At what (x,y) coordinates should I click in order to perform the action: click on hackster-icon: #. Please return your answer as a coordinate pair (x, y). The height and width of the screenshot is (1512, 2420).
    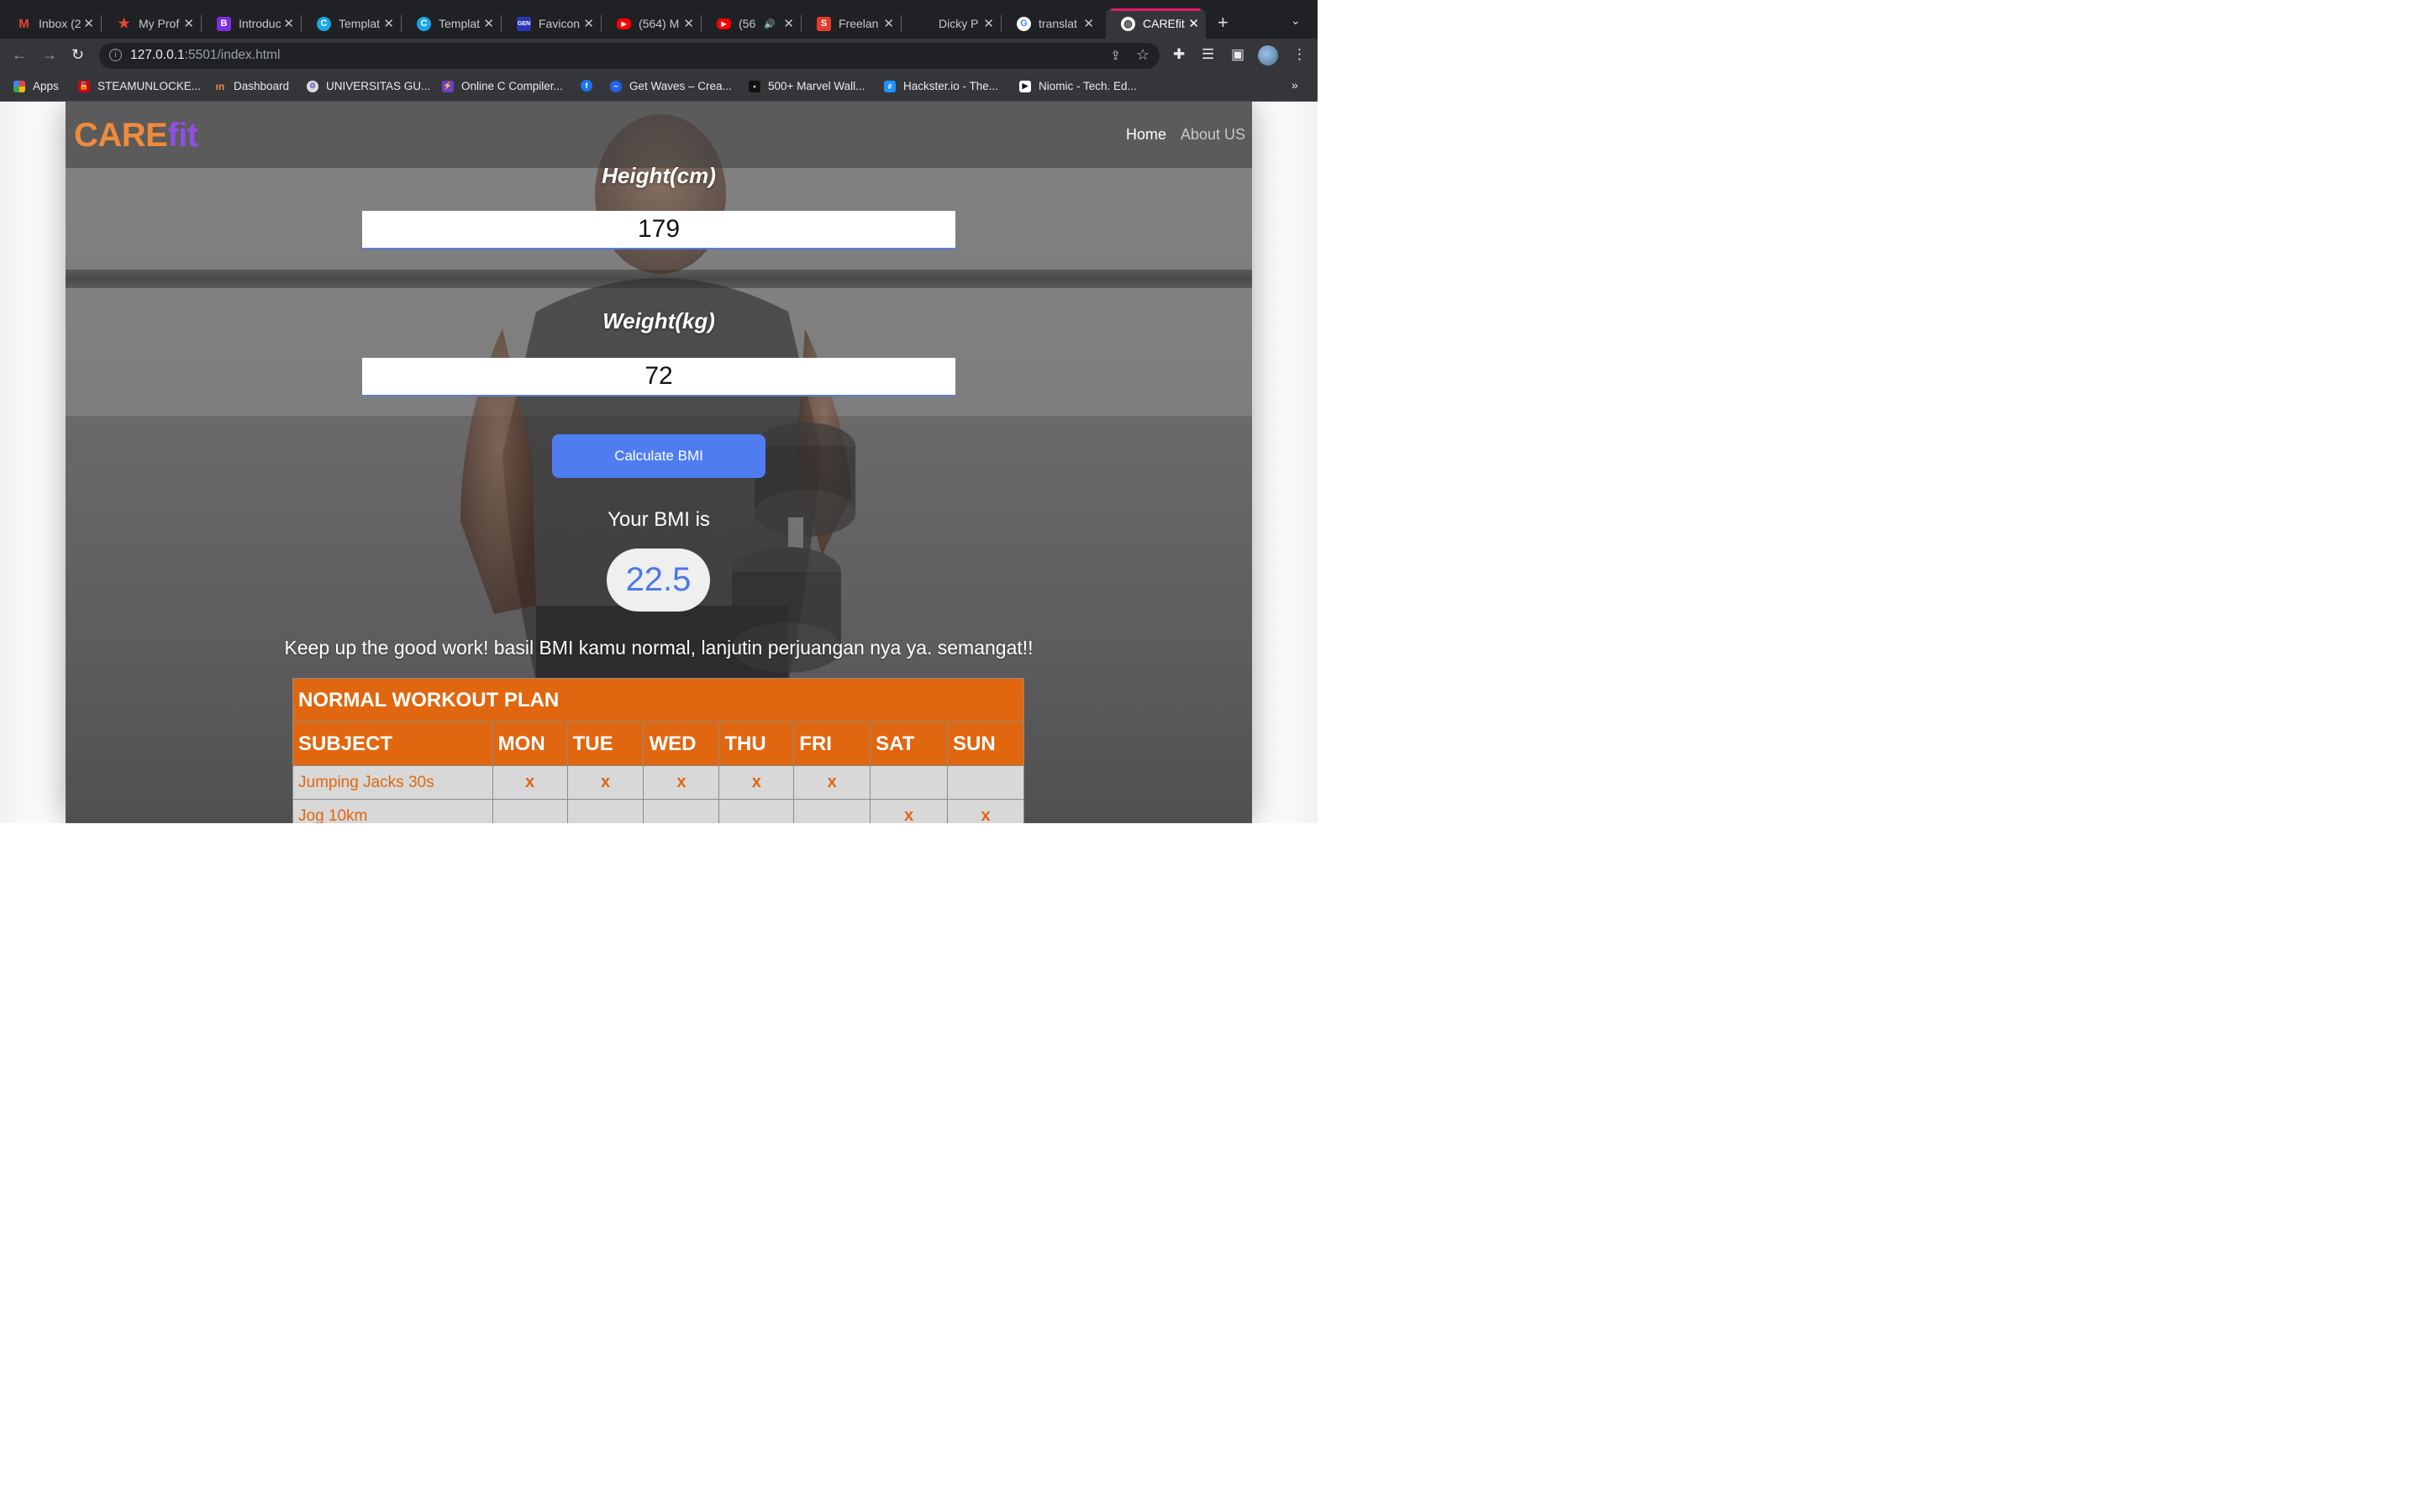
    Looking at the image, I should click on (890, 86).